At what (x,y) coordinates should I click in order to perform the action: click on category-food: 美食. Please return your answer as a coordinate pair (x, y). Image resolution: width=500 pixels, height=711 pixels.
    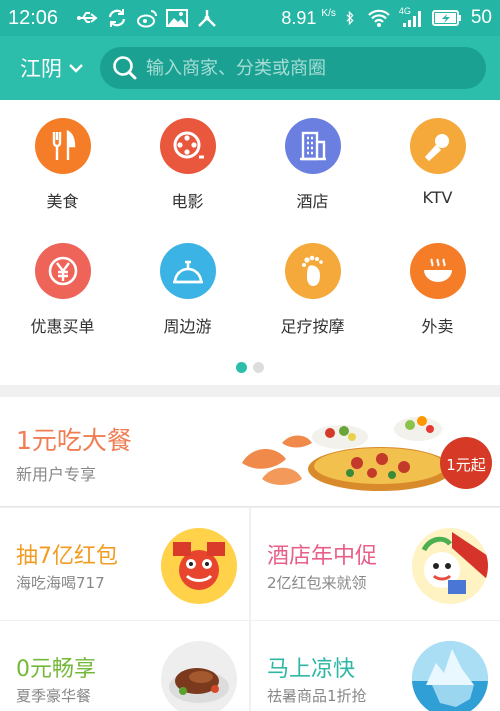
    Looking at the image, I should click on (62, 165).